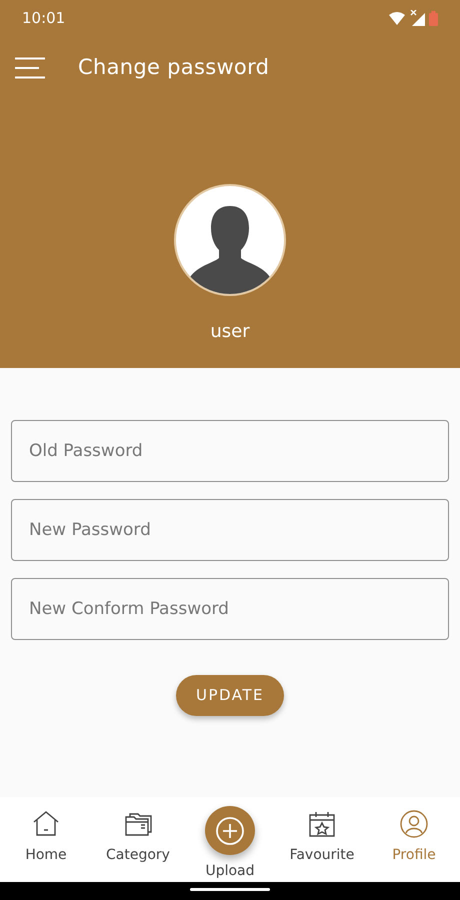 This screenshot has width=460, height=900. What do you see at coordinates (44, 18) in the screenshot?
I see `status-time: 10:01` at bounding box center [44, 18].